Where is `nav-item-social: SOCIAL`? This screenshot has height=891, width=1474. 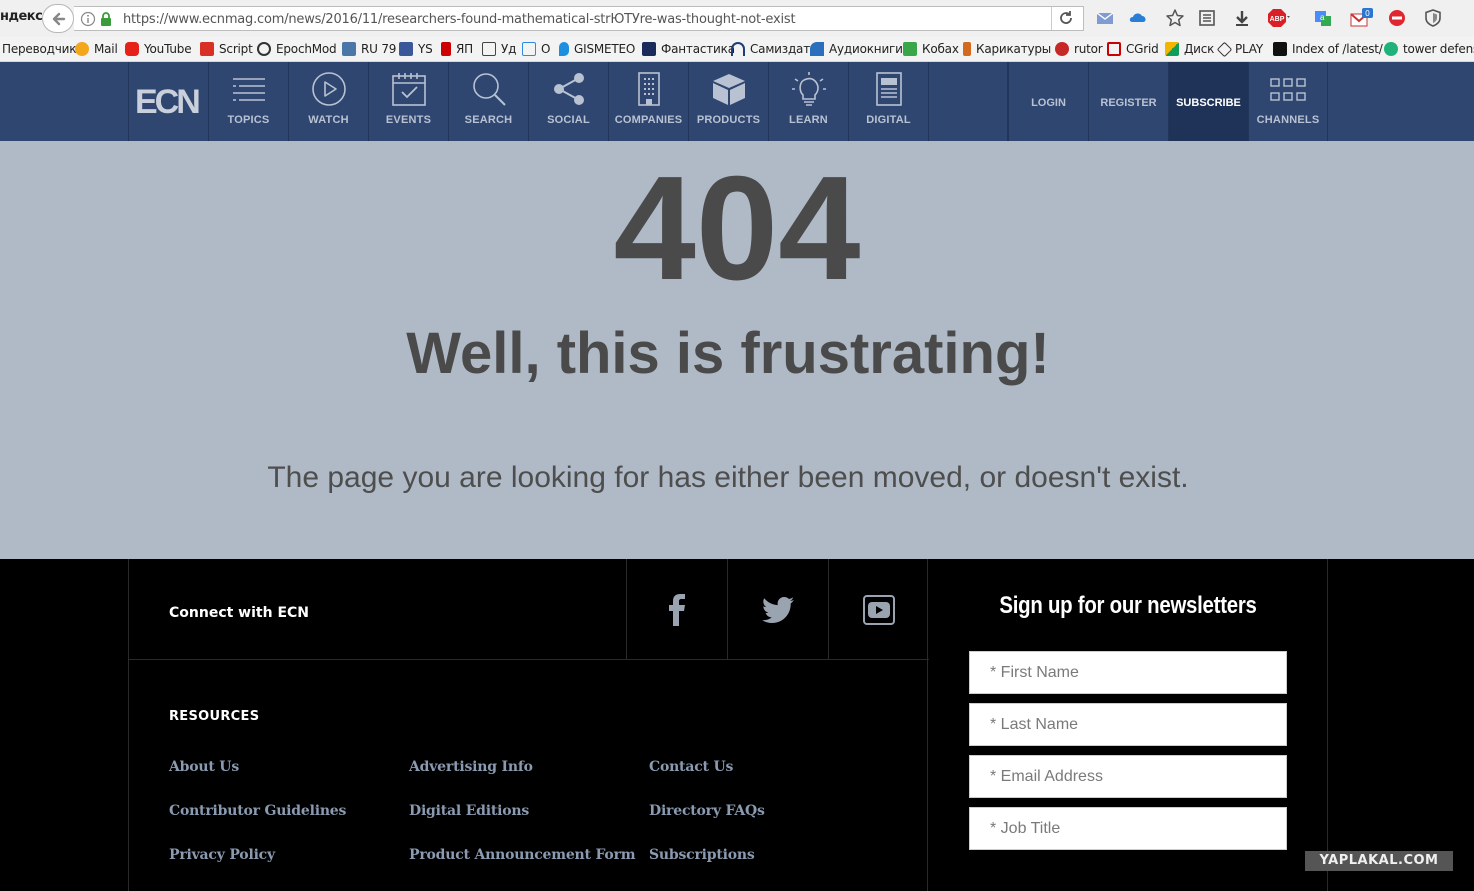 nav-item-social: SOCIAL is located at coordinates (568, 101).